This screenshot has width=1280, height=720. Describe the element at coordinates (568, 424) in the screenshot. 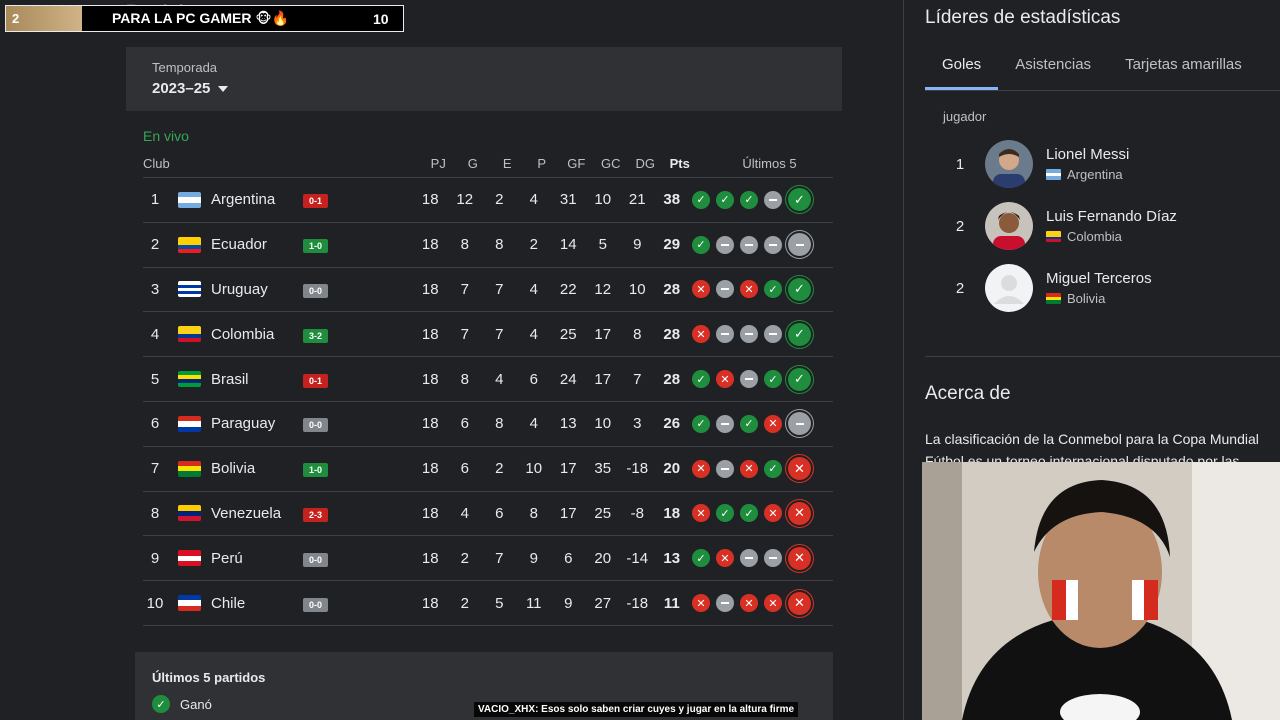

I see `stat-gf: 13` at that location.